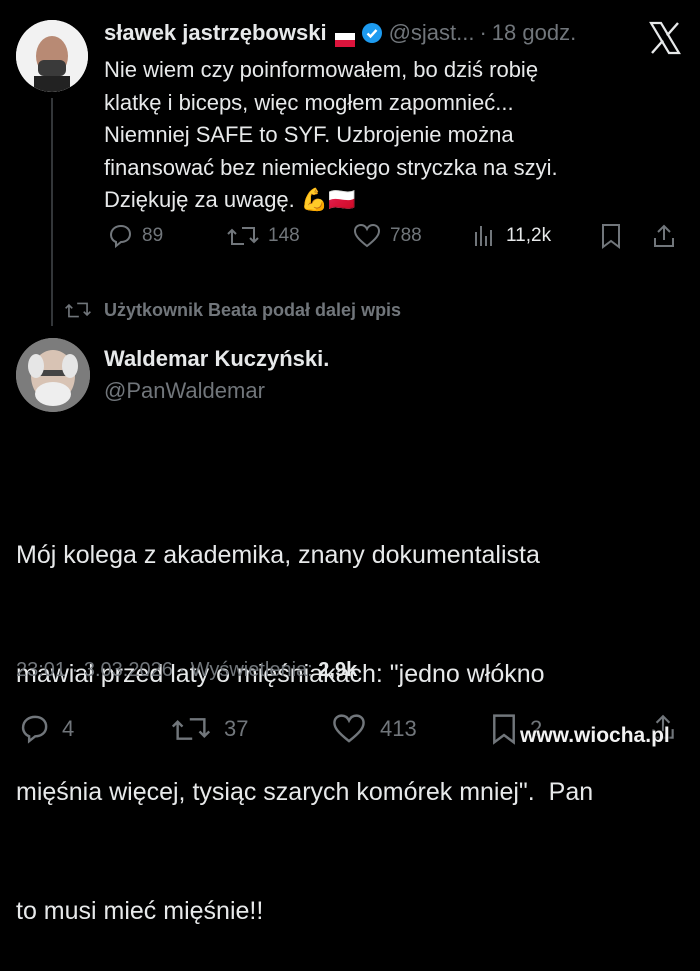  What do you see at coordinates (387, 236) in the screenshot?
I see `like-button: 788` at bounding box center [387, 236].